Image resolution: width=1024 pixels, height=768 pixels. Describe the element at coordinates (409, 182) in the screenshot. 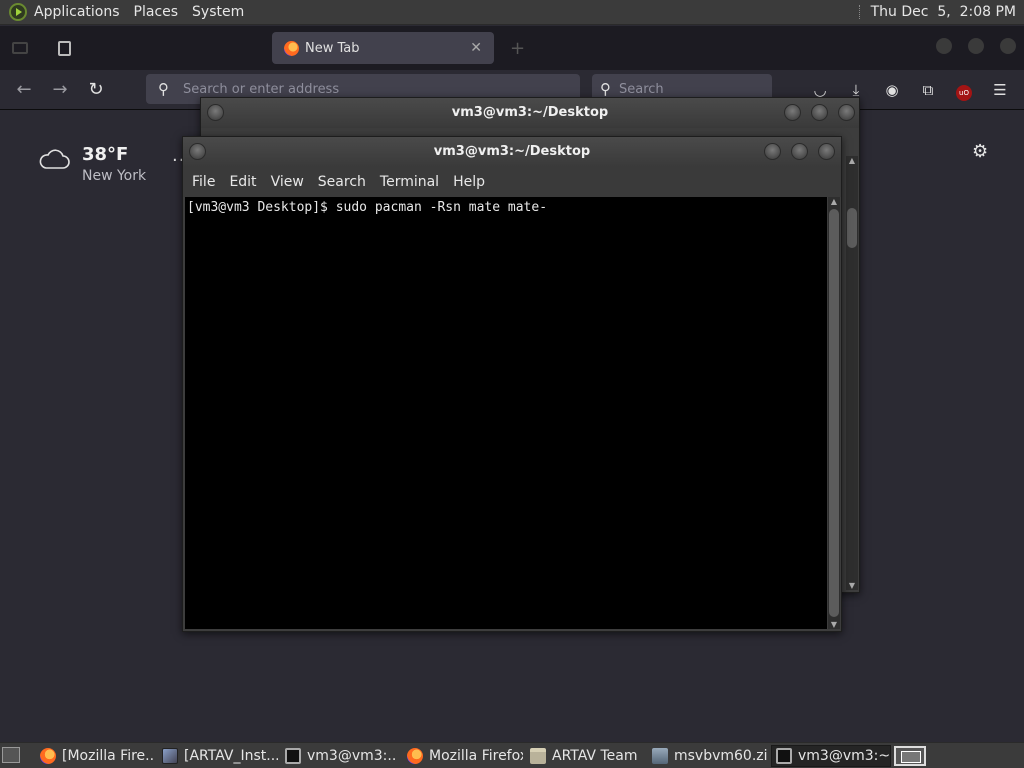

I see `menu-terminal: Terminal` at that location.